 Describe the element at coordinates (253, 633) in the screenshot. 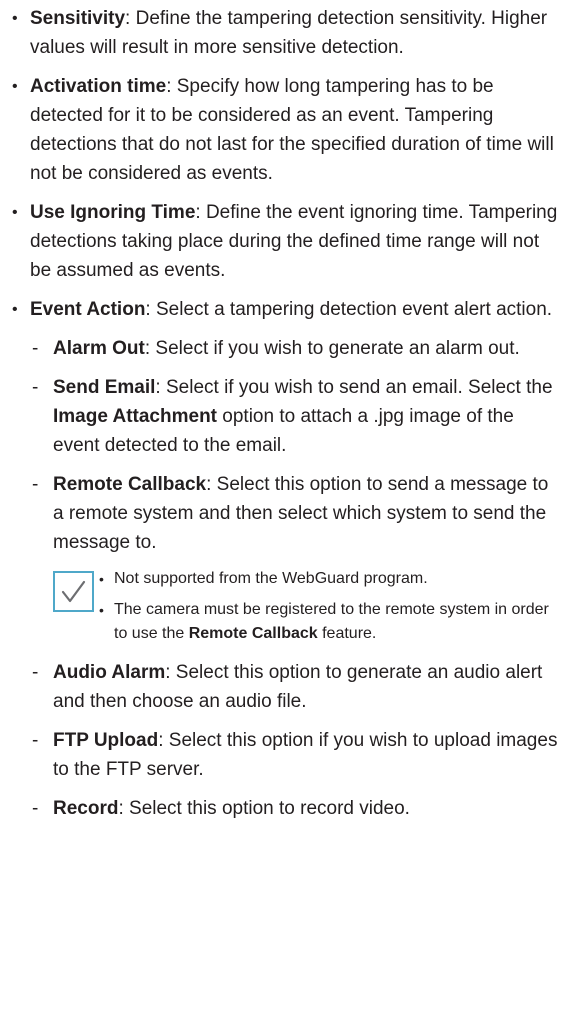

I see `term-remote-callback-note: Remote Callback` at that location.